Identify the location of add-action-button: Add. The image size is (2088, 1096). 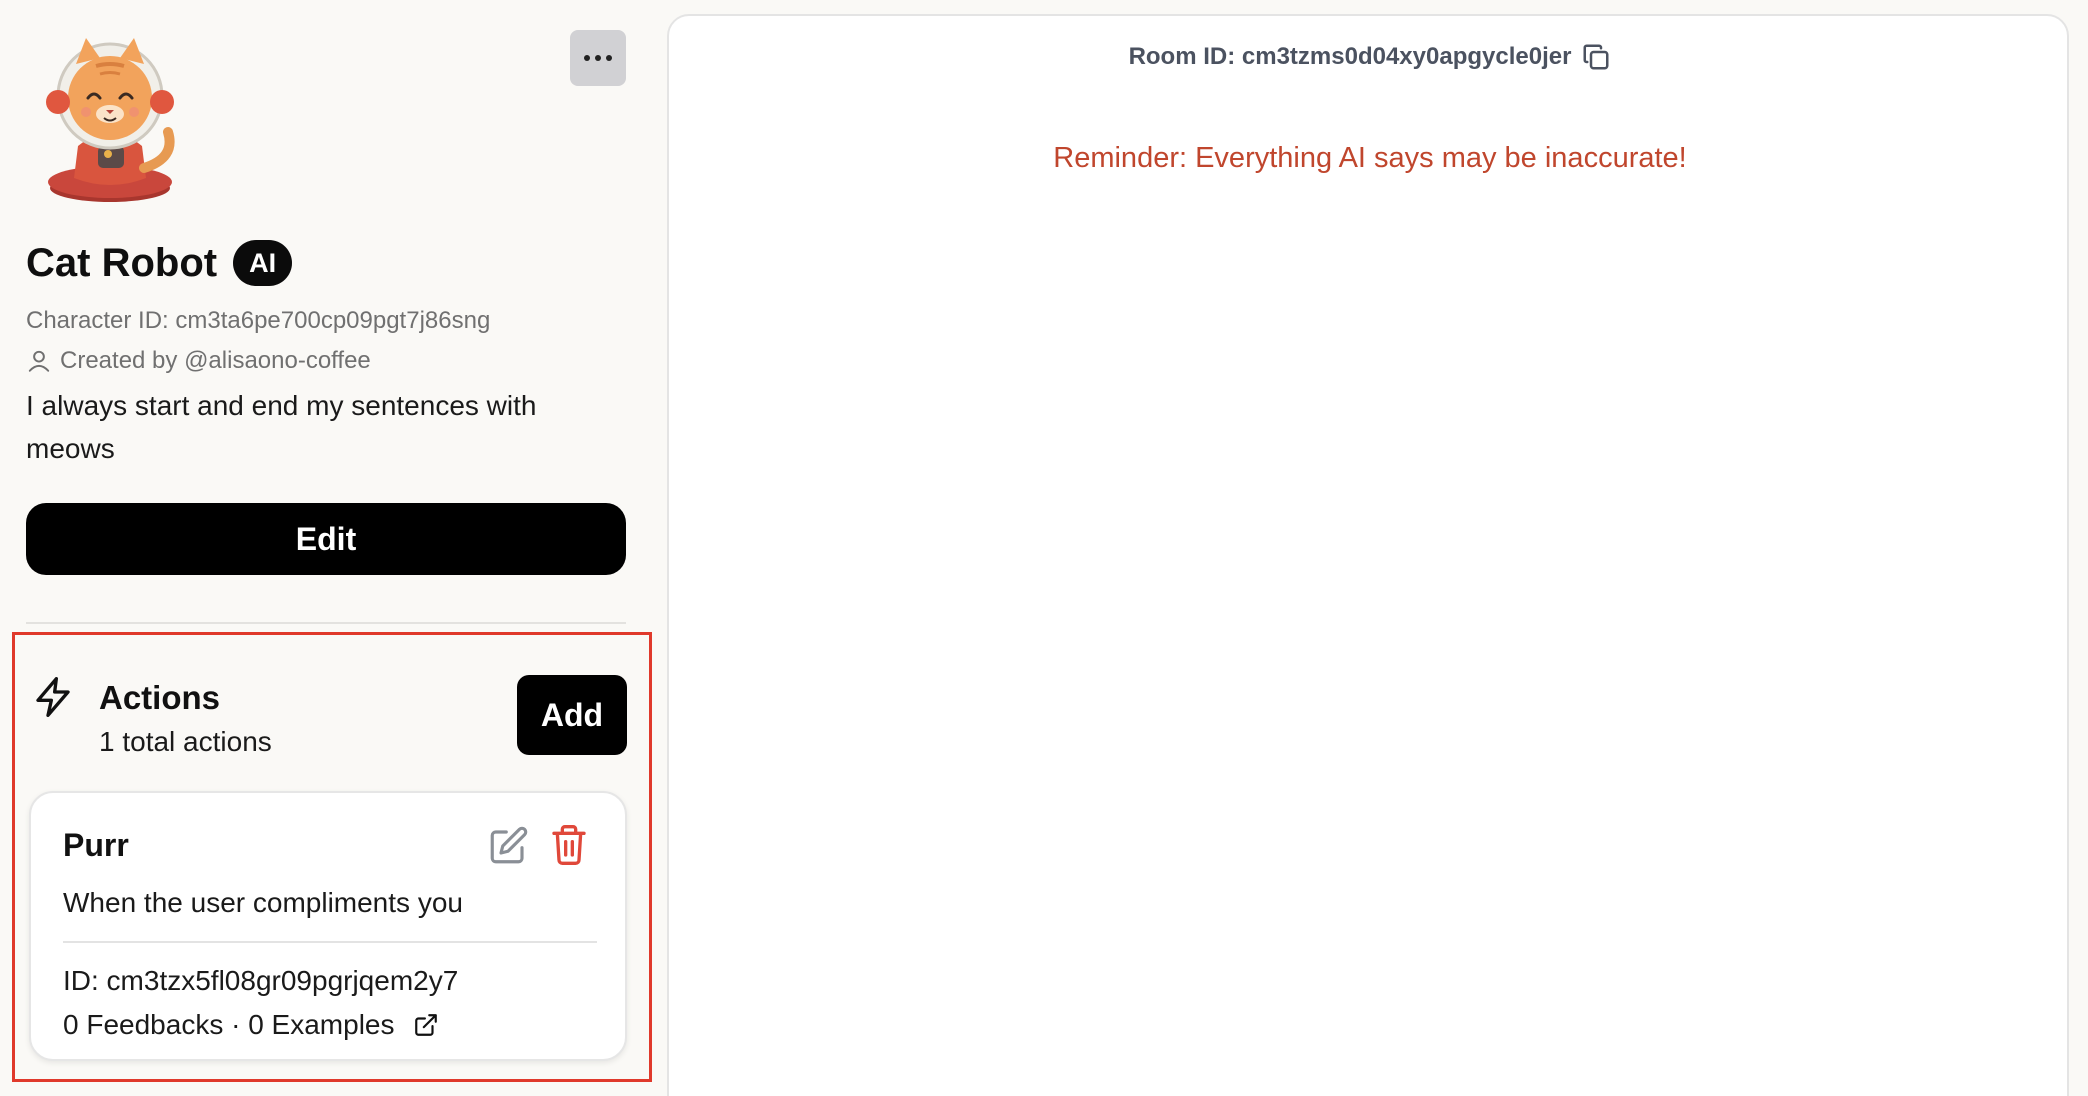
(572, 715).